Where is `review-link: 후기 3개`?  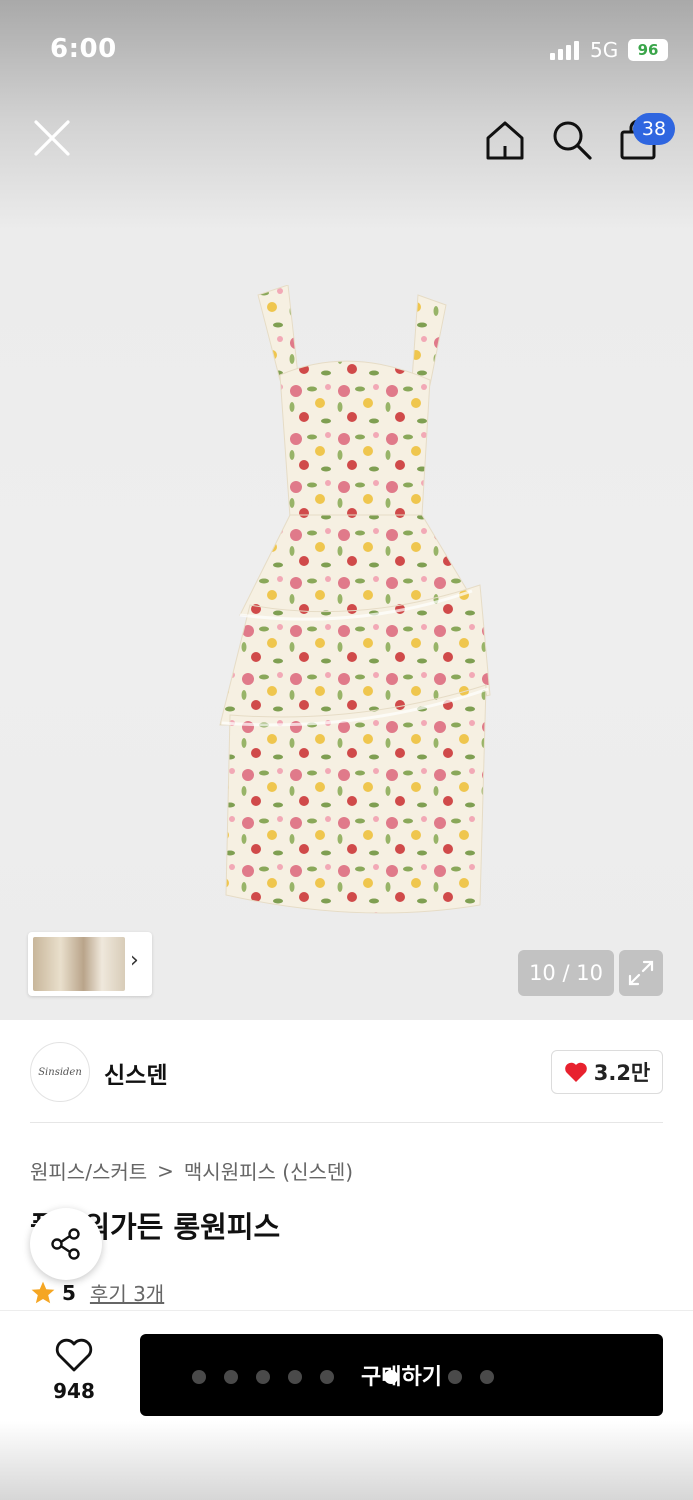
review-link: 후기 3개 is located at coordinates (127, 1292).